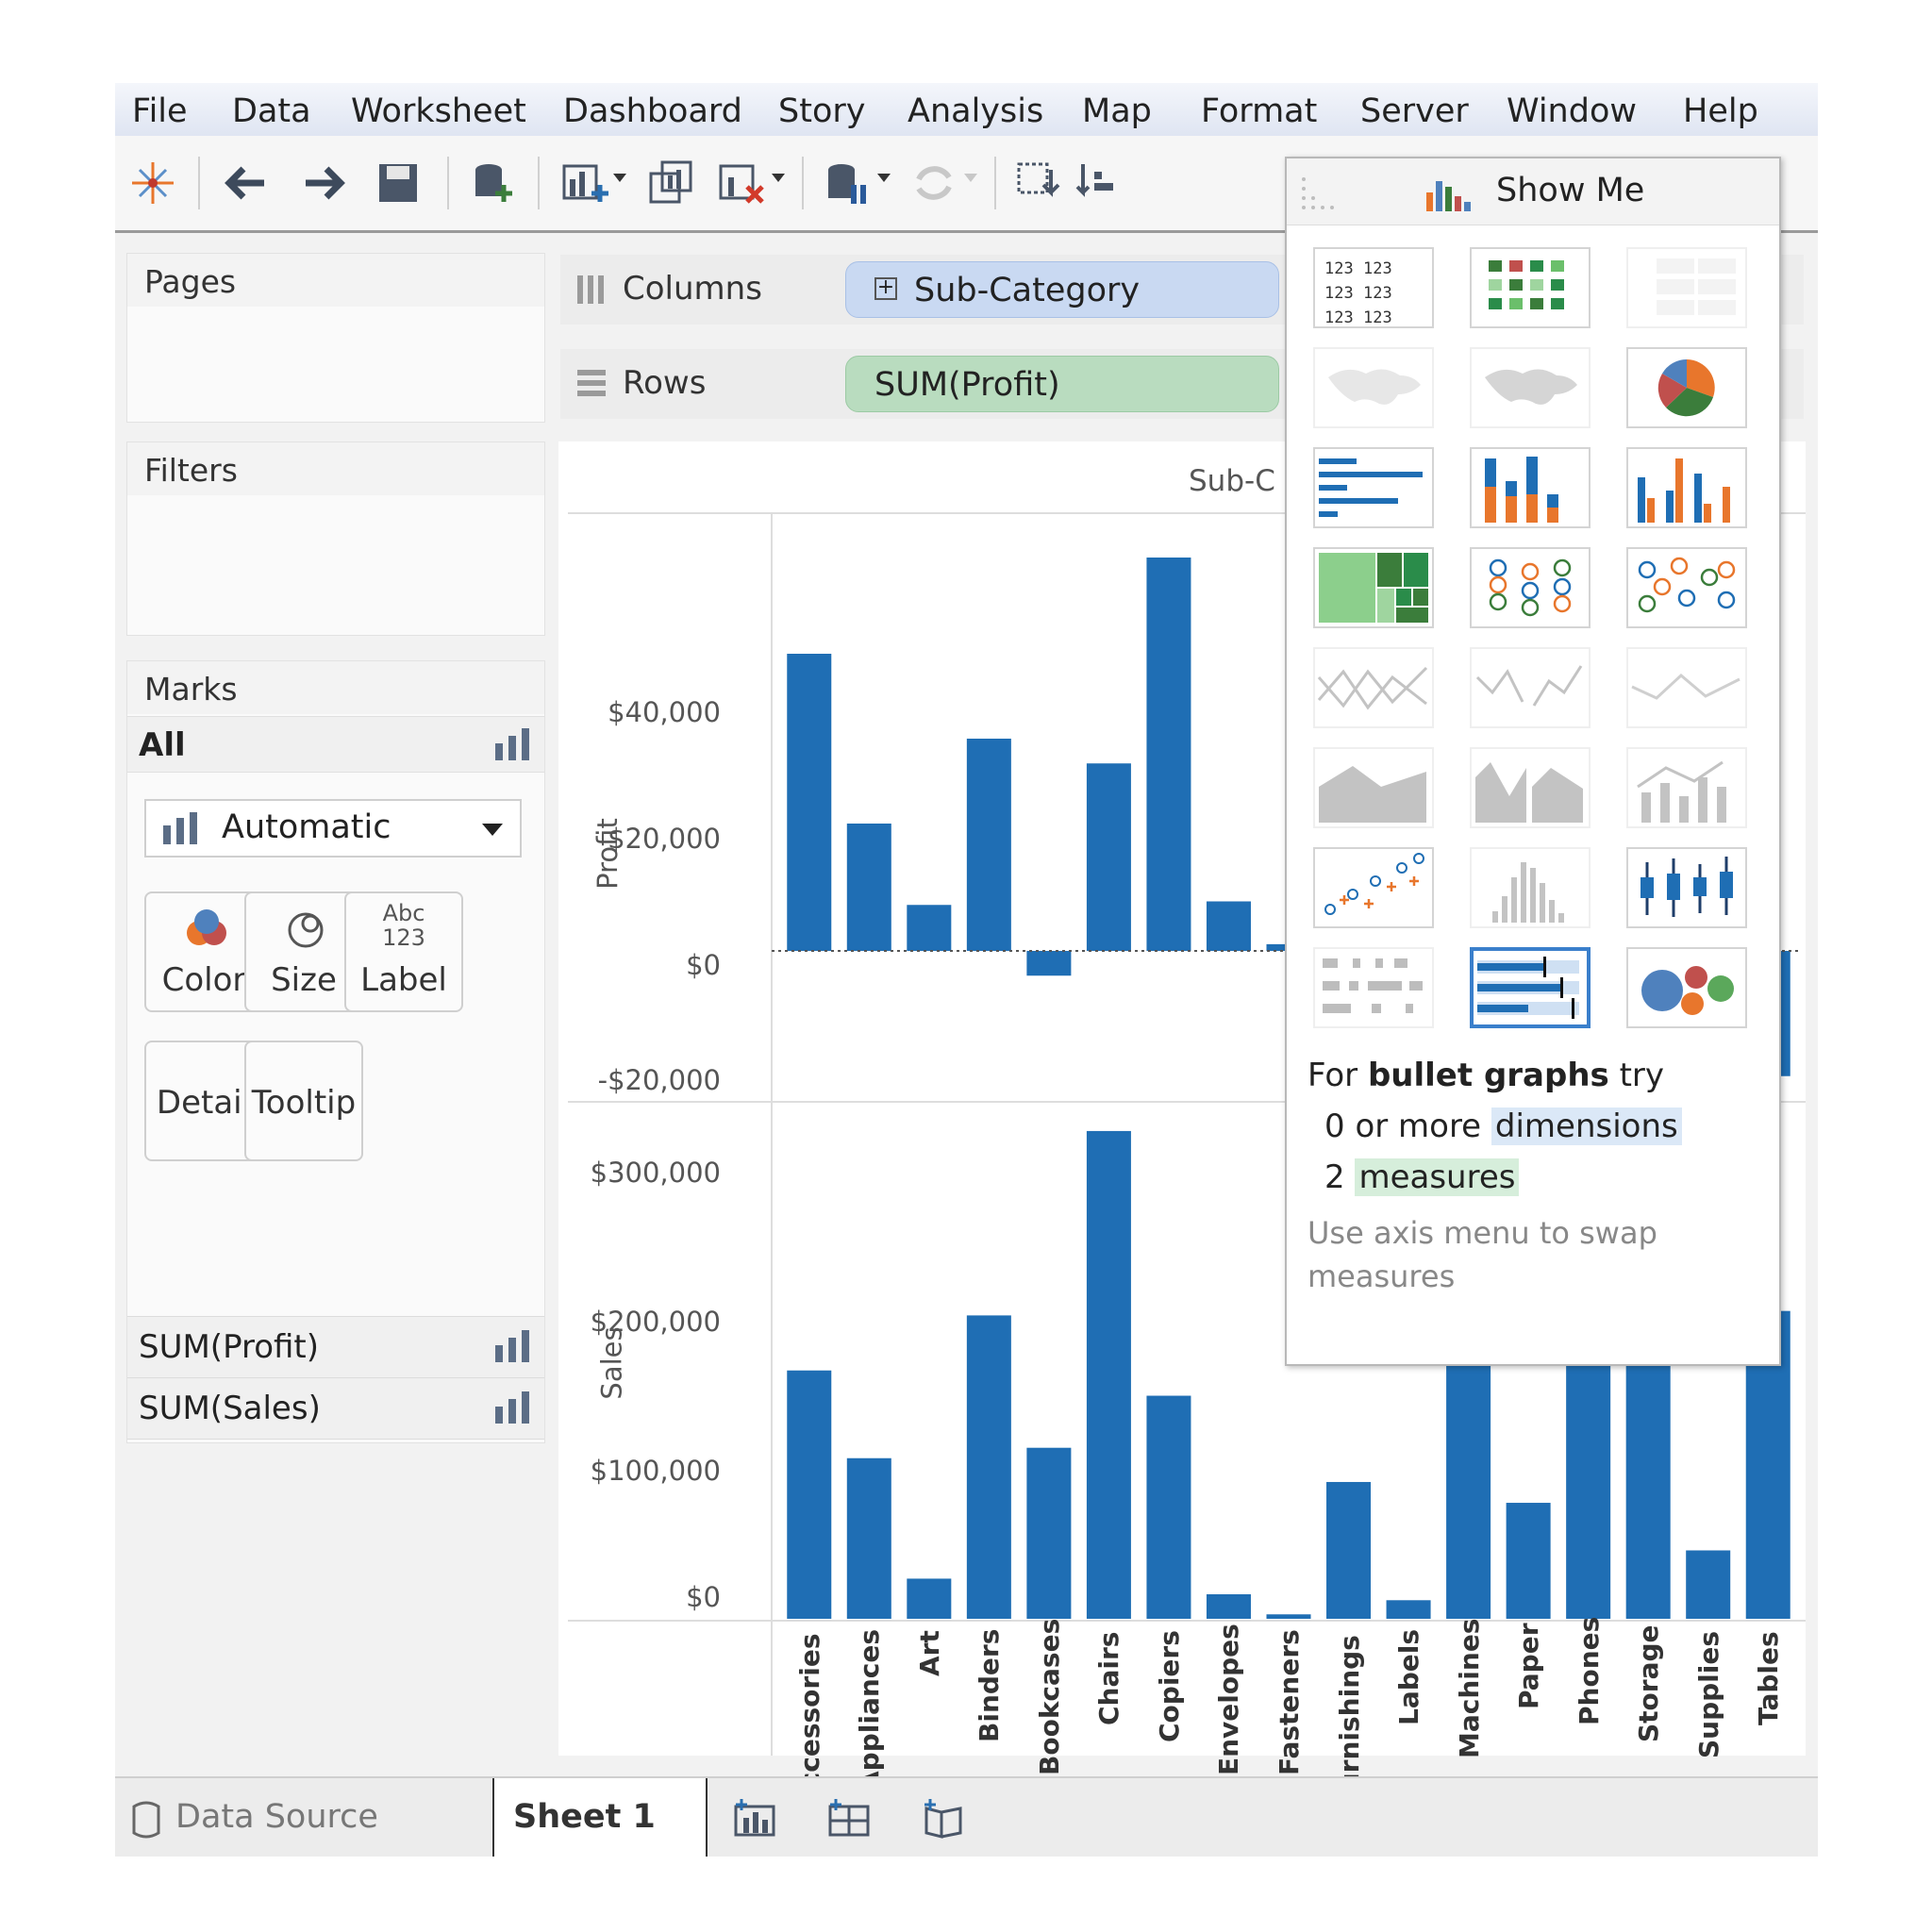  Describe the element at coordinates (703, 965) in the screenshot. I see `profit-tick-label: $0` at that location.